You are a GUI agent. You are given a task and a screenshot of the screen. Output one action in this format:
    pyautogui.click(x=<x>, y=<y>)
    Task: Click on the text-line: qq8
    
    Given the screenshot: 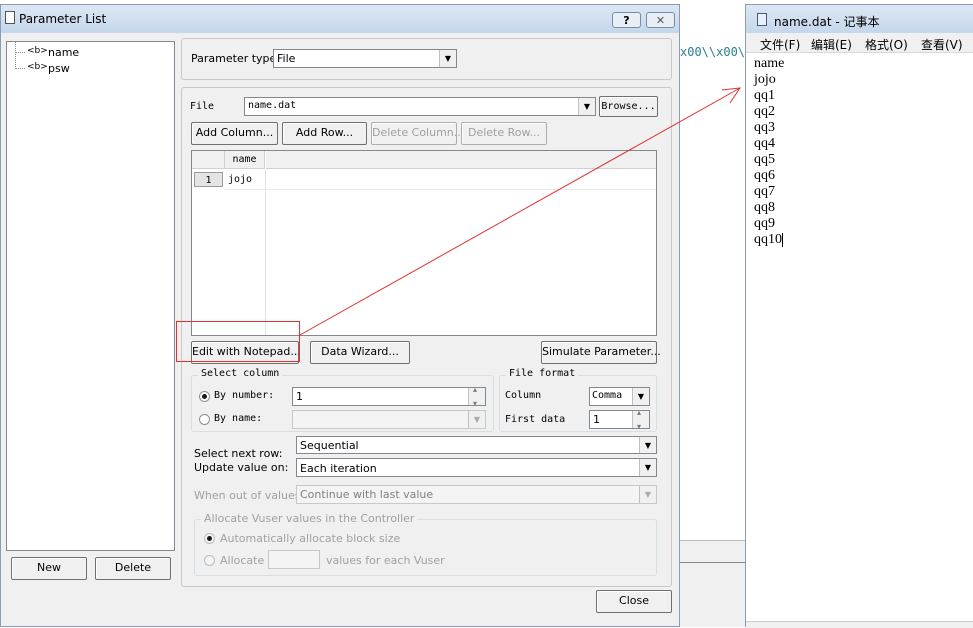 What is the action you would take?
    pyautogui.click(x=764, y=207)
    